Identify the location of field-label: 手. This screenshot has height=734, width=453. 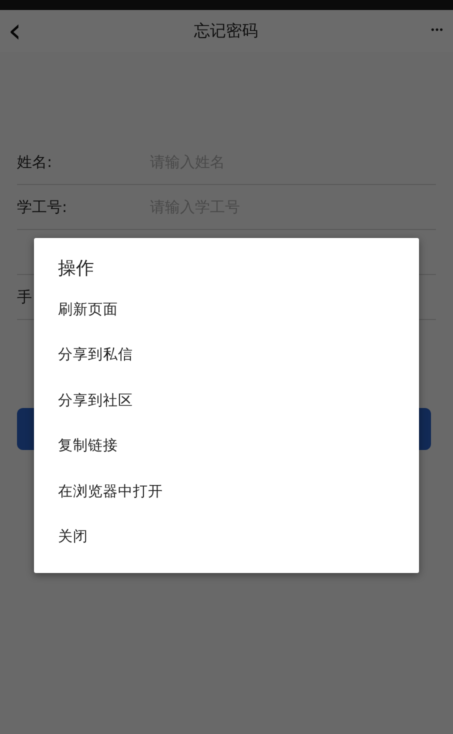
(25, 297).